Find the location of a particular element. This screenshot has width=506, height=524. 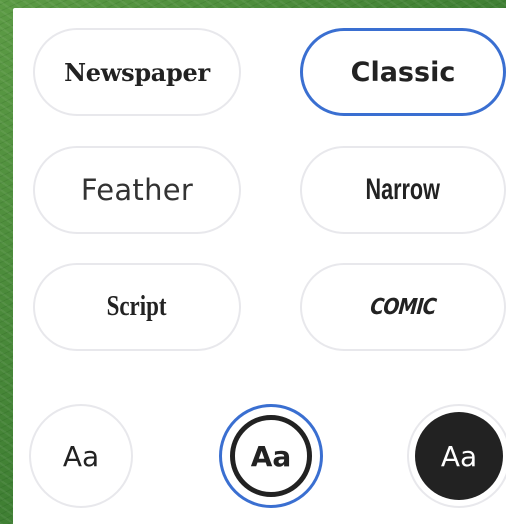

font-option-label: Script is located at coordinates (137, 306).